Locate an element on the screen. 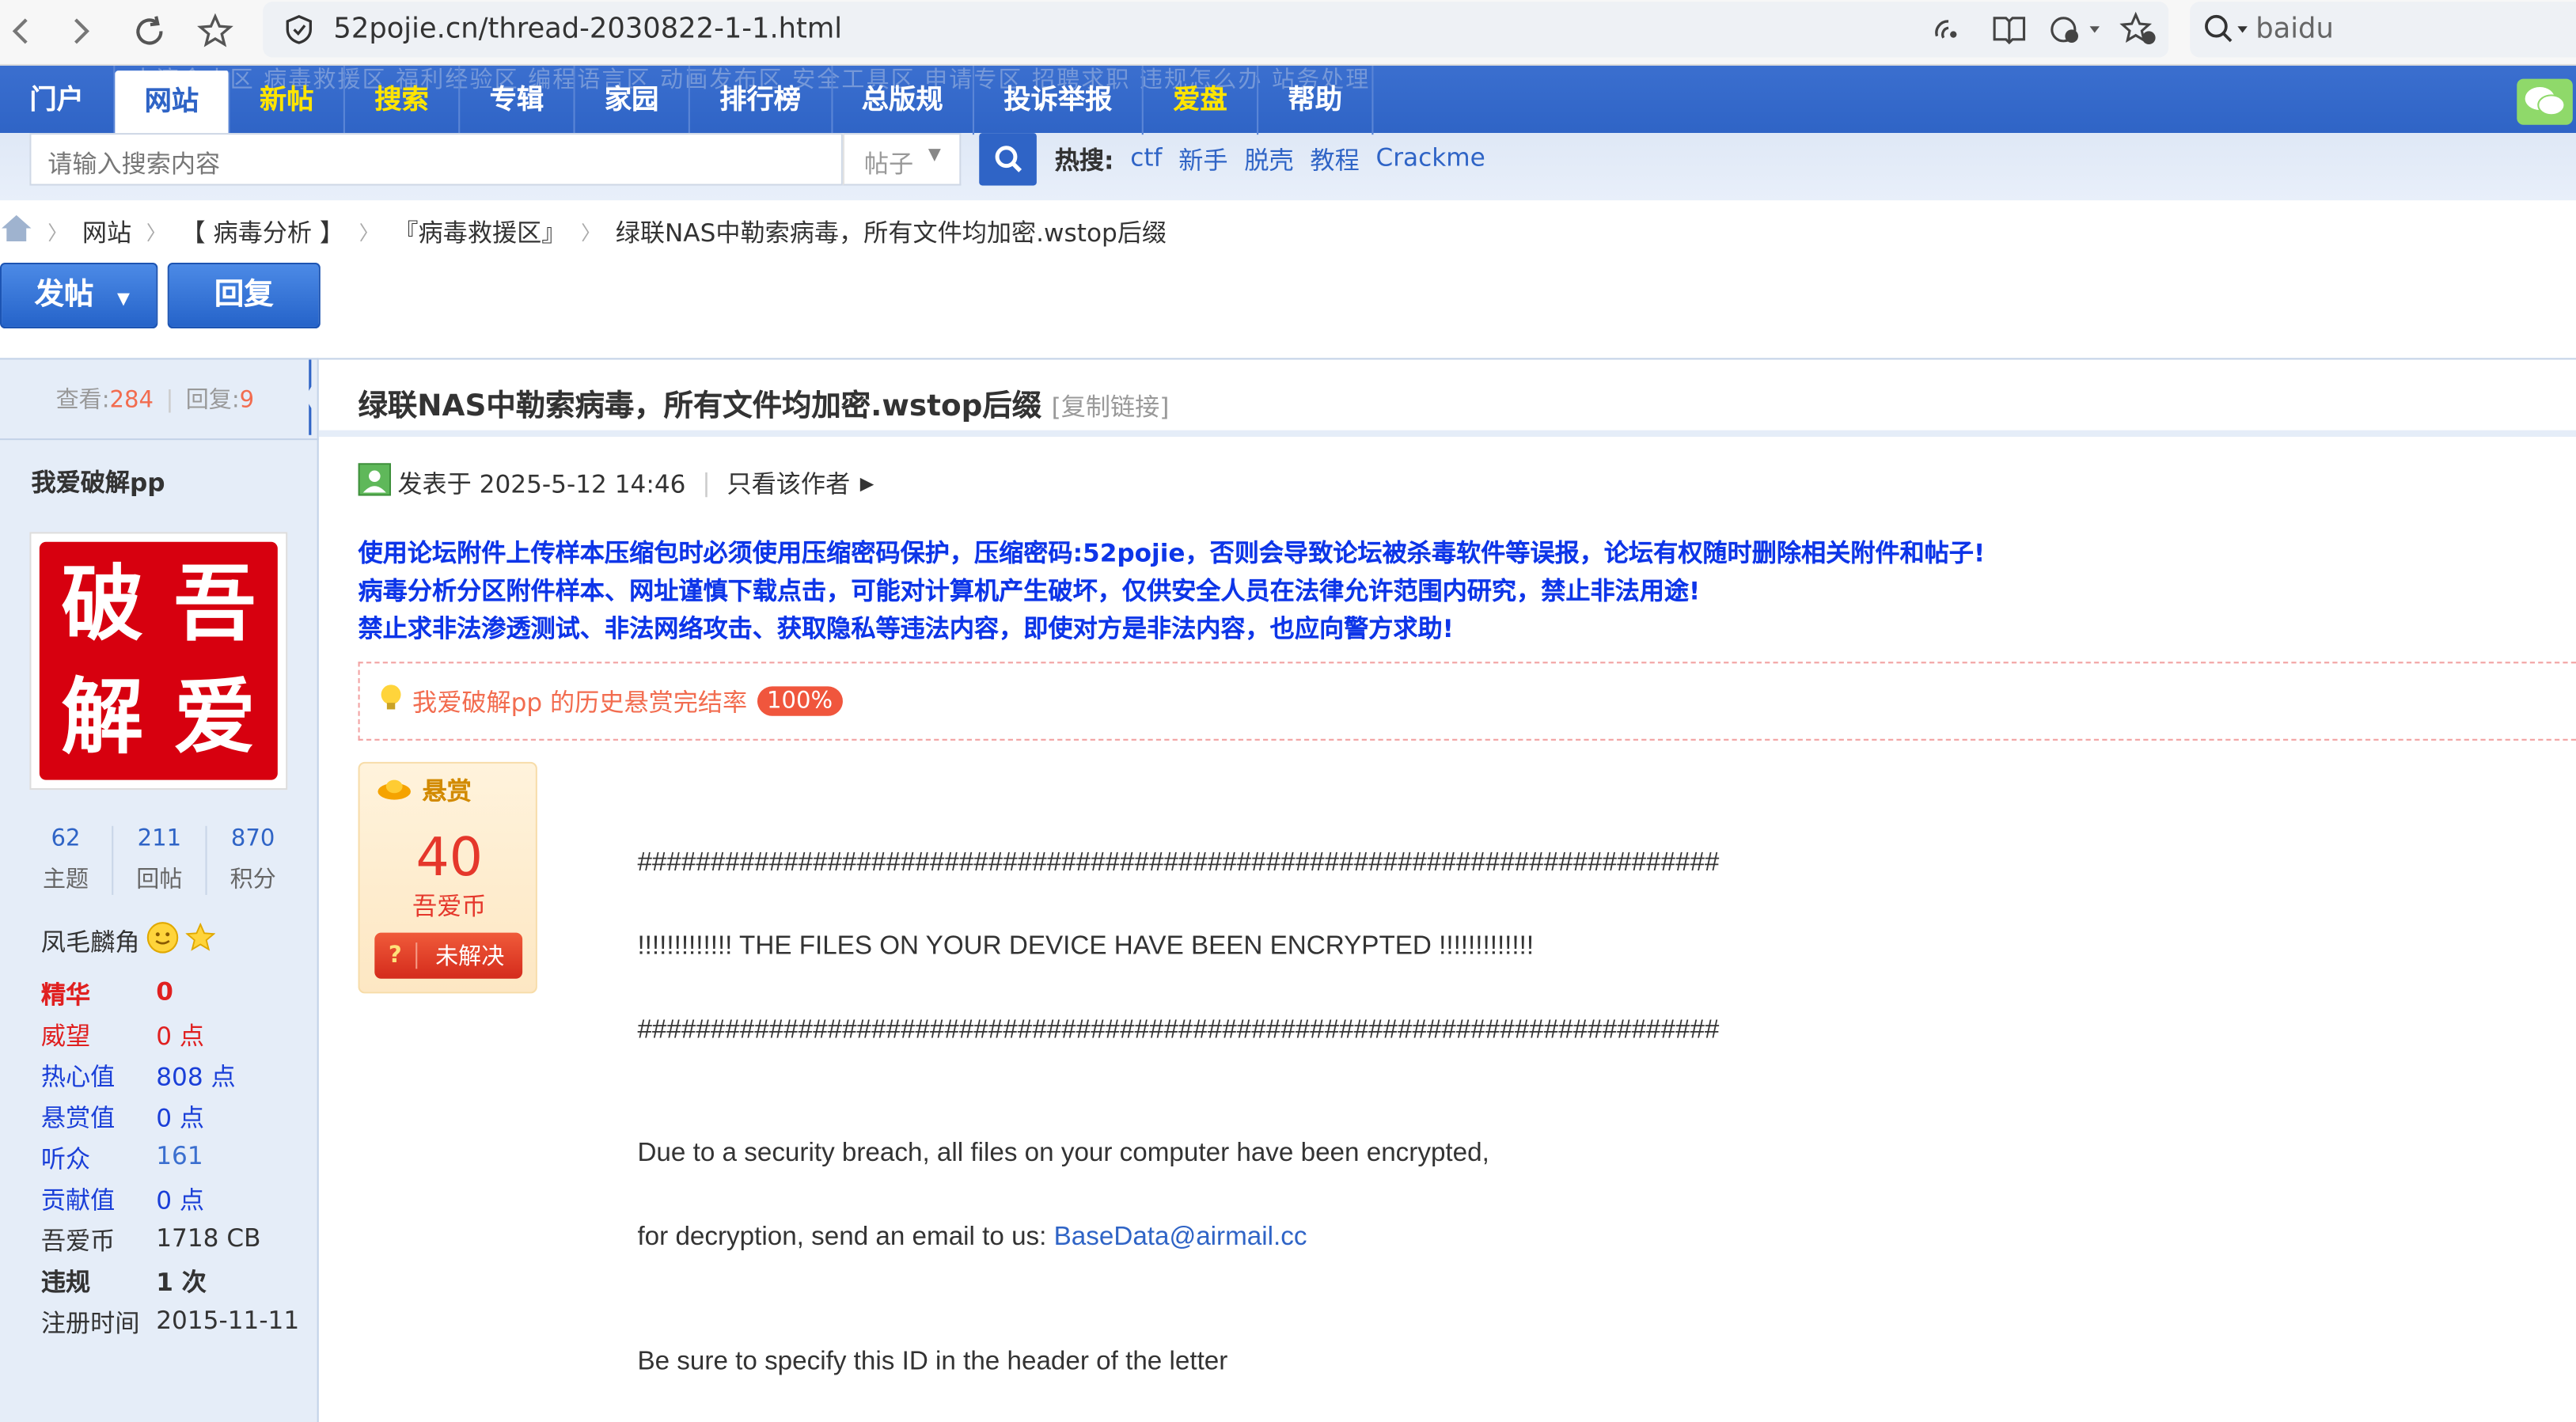 The height and width of the screenshot is (1422, 2576). user-info-row: 听众 161 is located at coordinates (170, 1161).